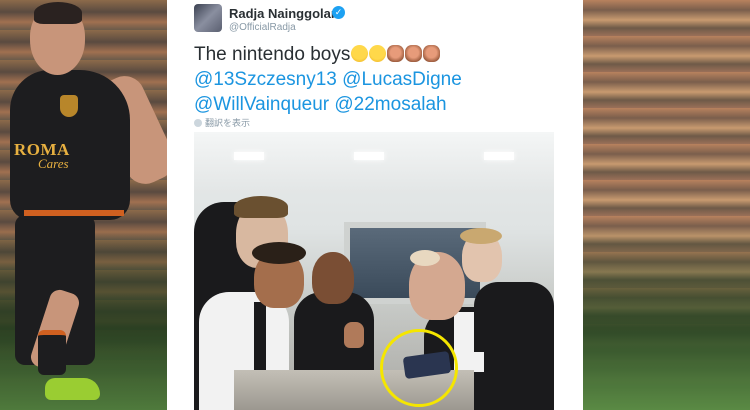 This screenshot has width=750, height=410. What do you see at coordinates (198, 123) in the screenshot?
I see `globe-icon` at bounding box center [198, 123].